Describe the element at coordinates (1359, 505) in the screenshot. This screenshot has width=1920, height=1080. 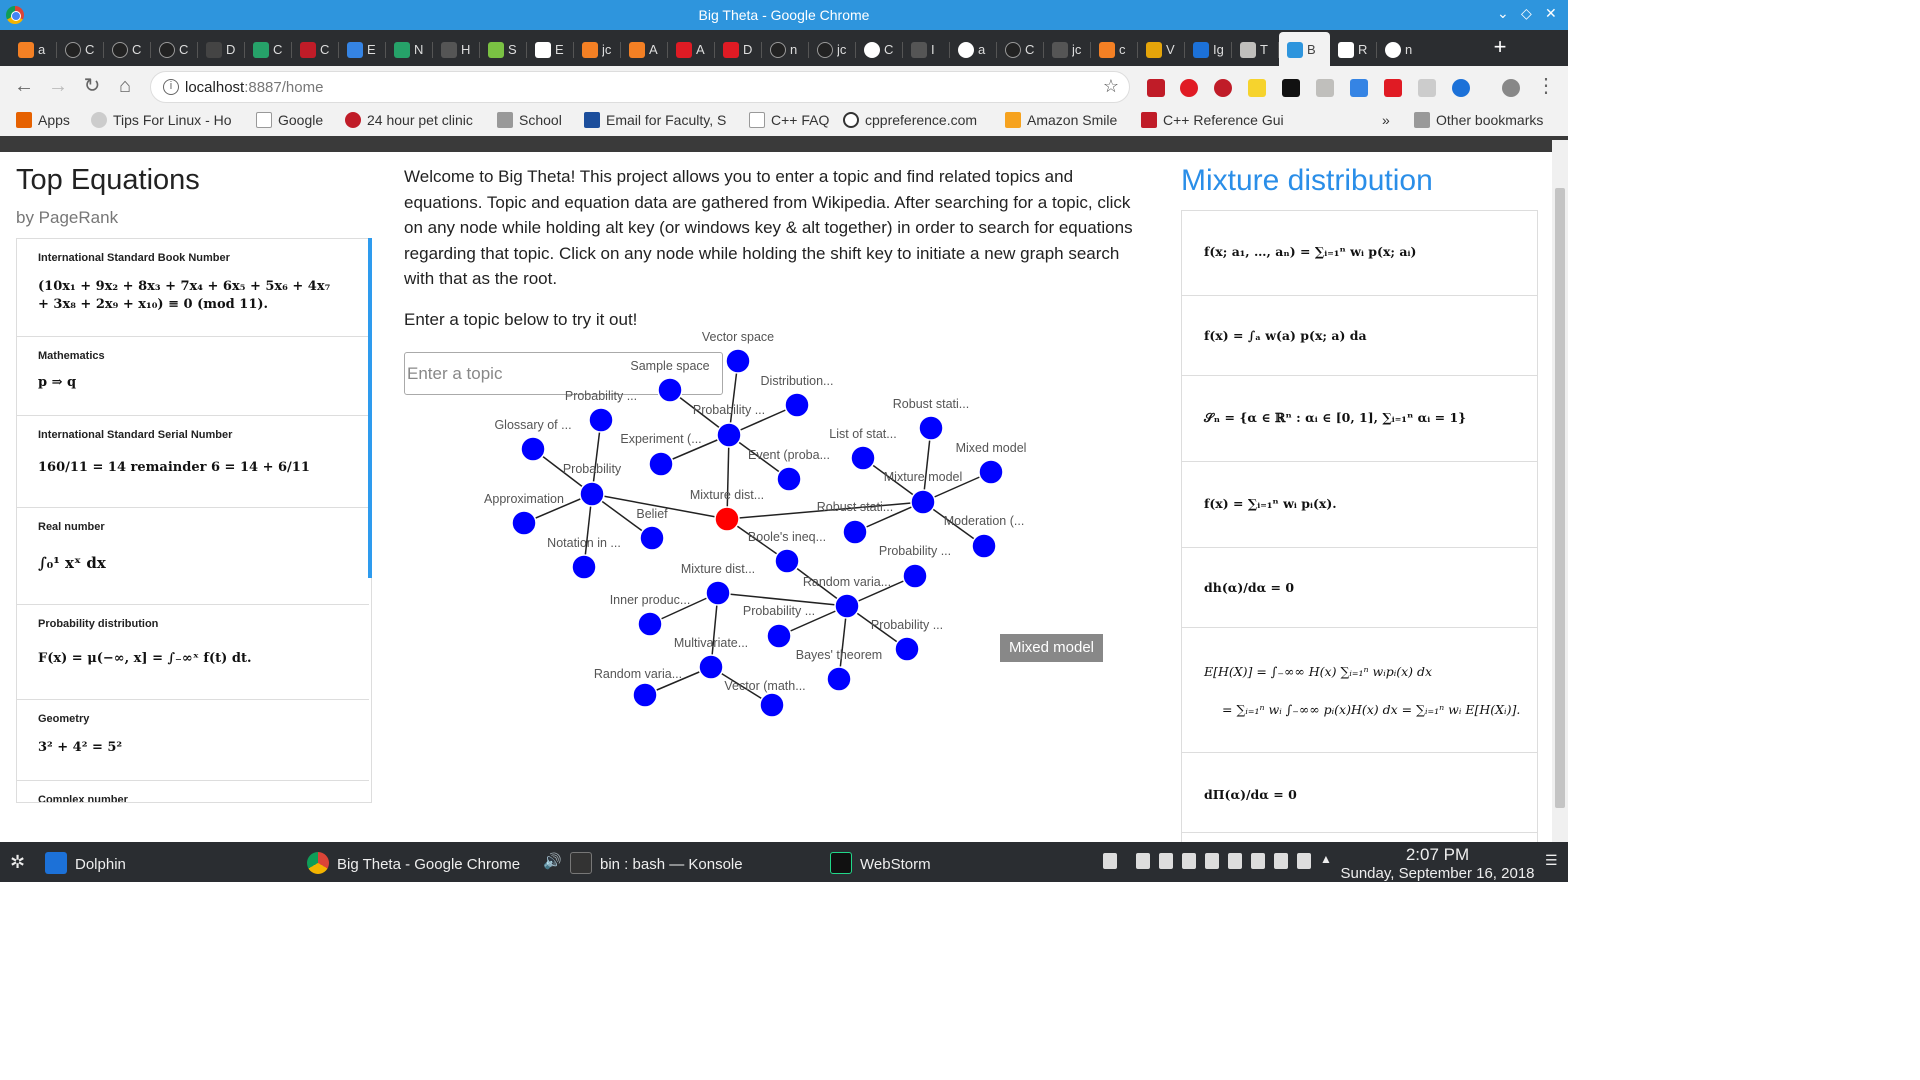
I see `equation-item: f(x) = ∑ᵢ₌₁ⁿ wᵢ pᵢ(x).` at that location.